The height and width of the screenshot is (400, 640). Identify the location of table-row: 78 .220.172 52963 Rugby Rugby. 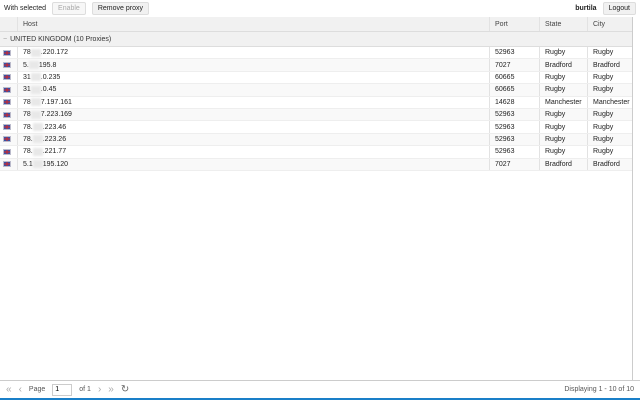
(316, 53).